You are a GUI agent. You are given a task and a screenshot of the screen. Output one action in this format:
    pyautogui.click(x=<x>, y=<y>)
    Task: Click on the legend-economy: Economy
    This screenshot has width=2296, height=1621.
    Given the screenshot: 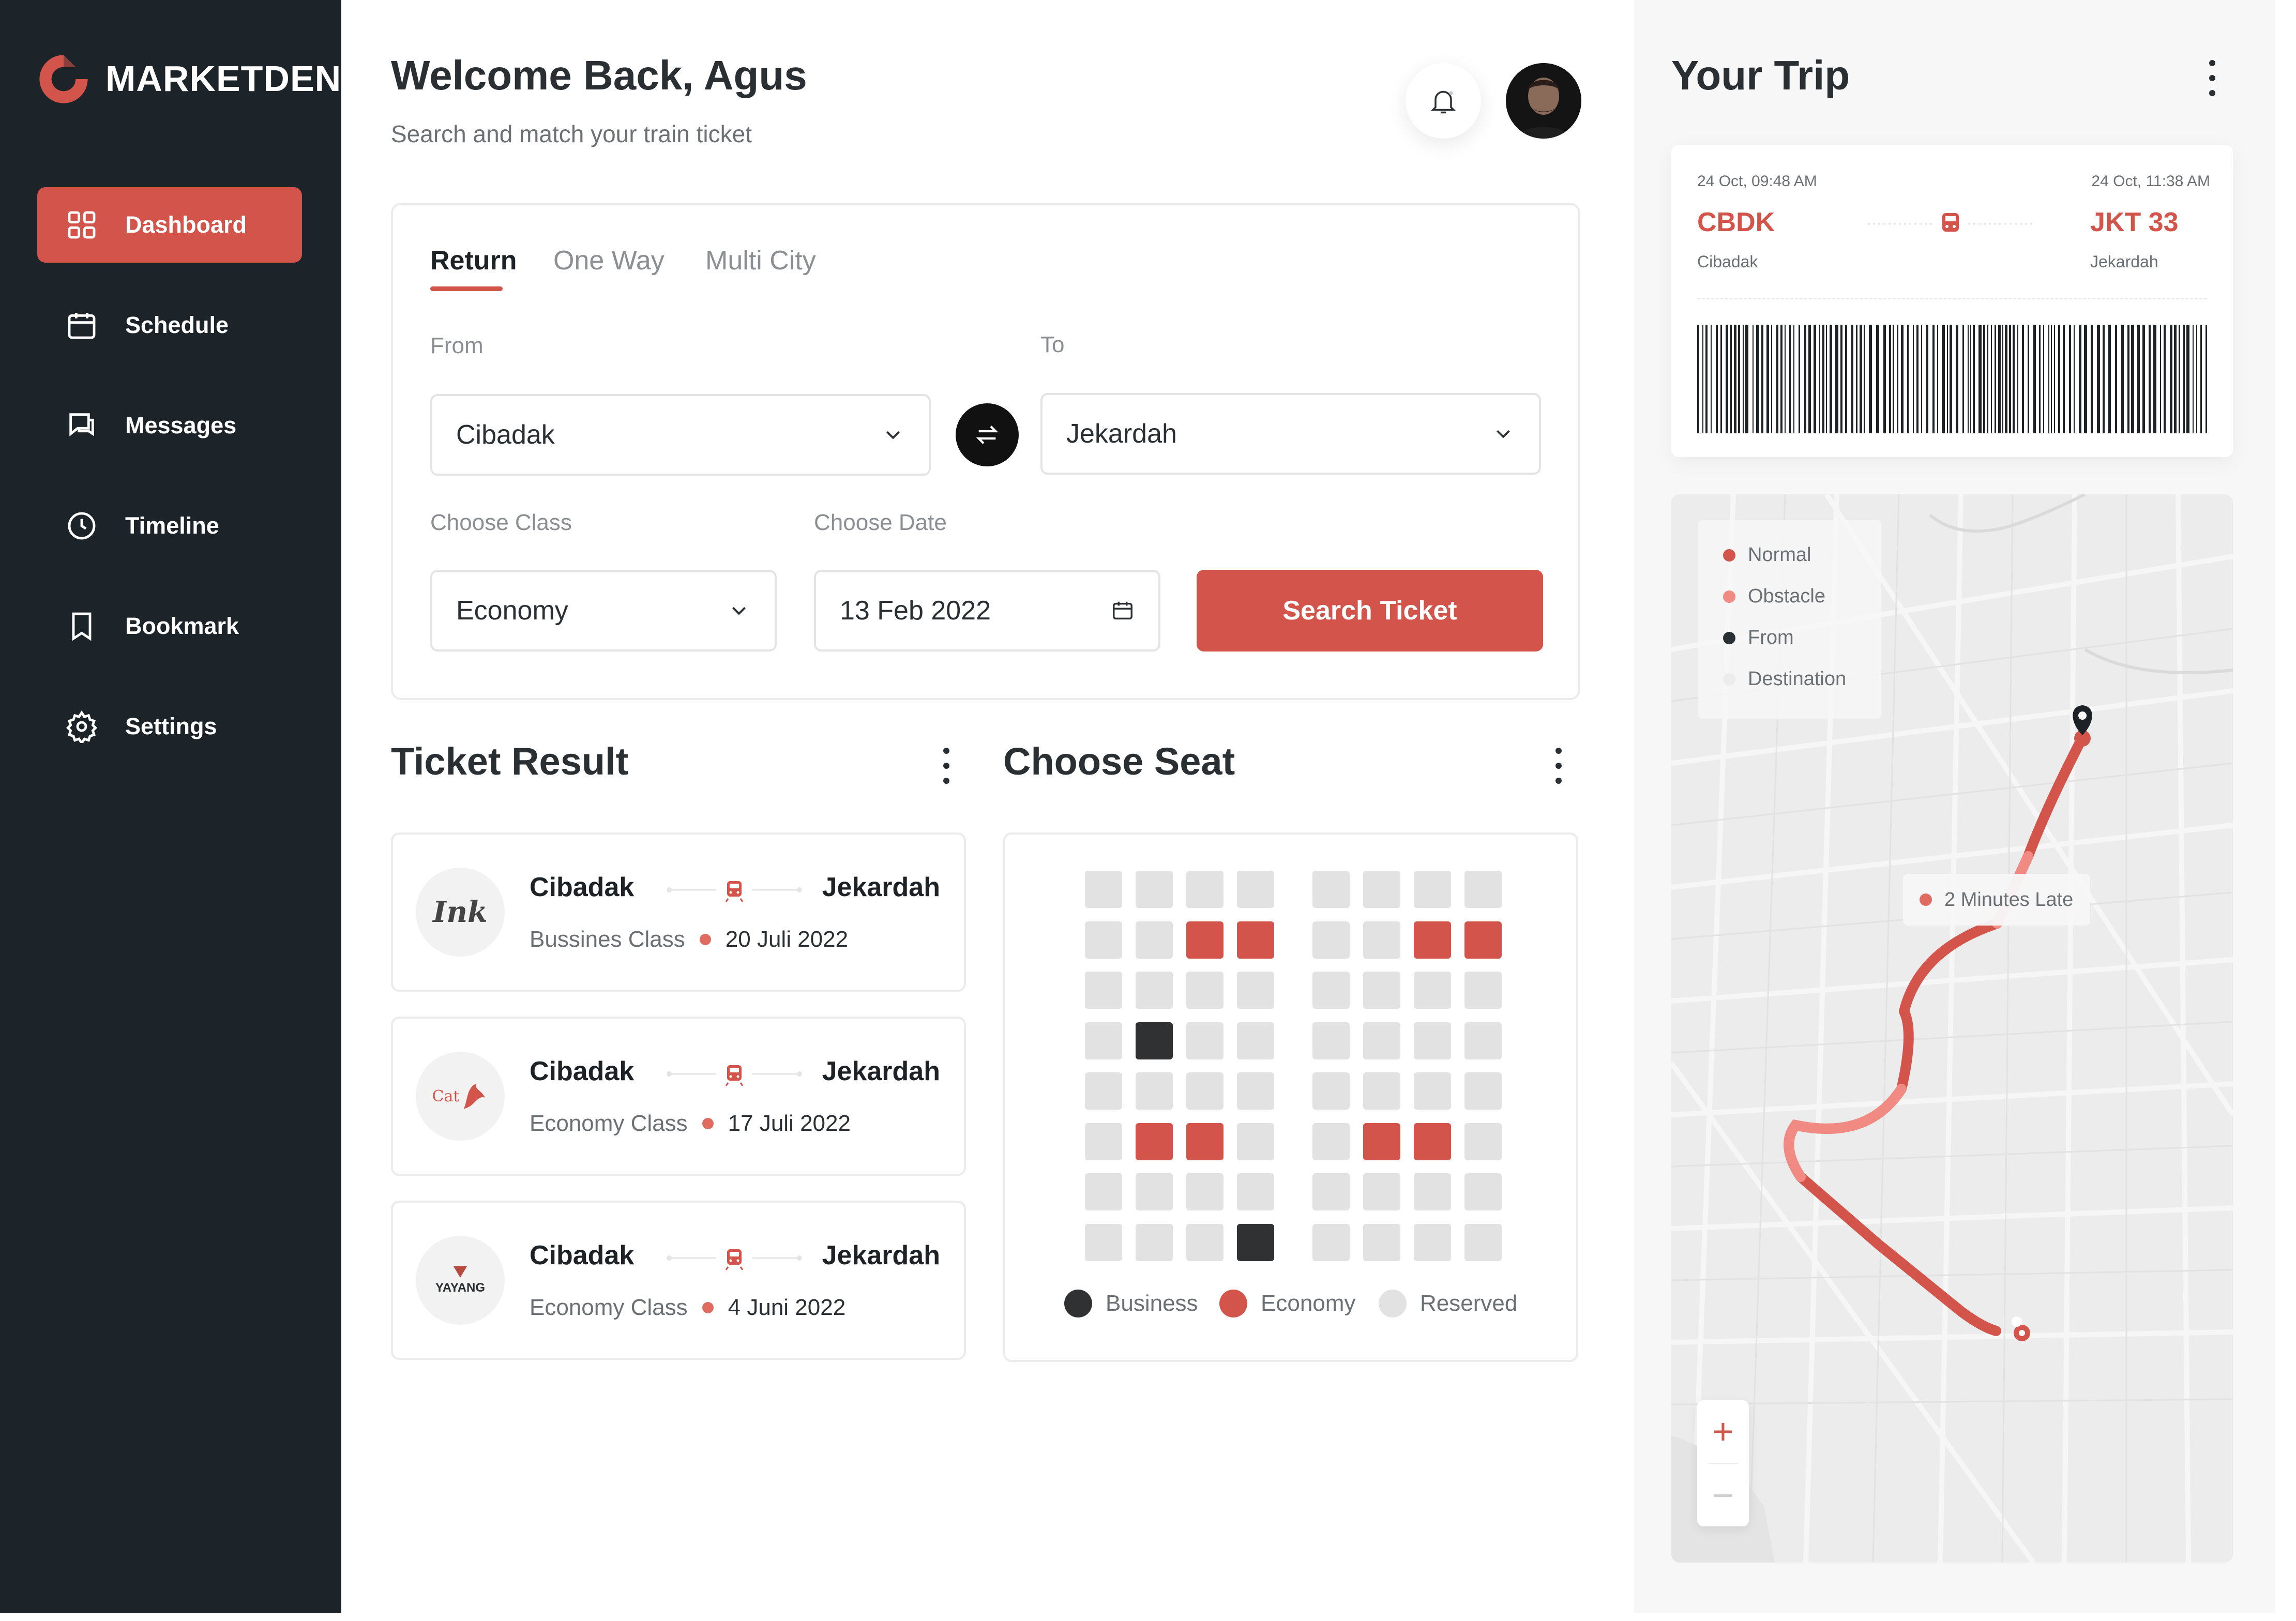 What is the action you would take?
    pyautogui.click(x=1287, y=1303)
    